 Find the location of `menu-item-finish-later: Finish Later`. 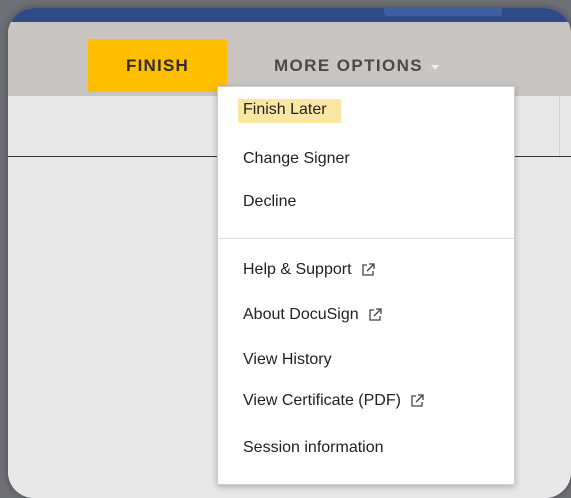

menu-item-finish-later: Finish Later is located at coordinates (289, 111).